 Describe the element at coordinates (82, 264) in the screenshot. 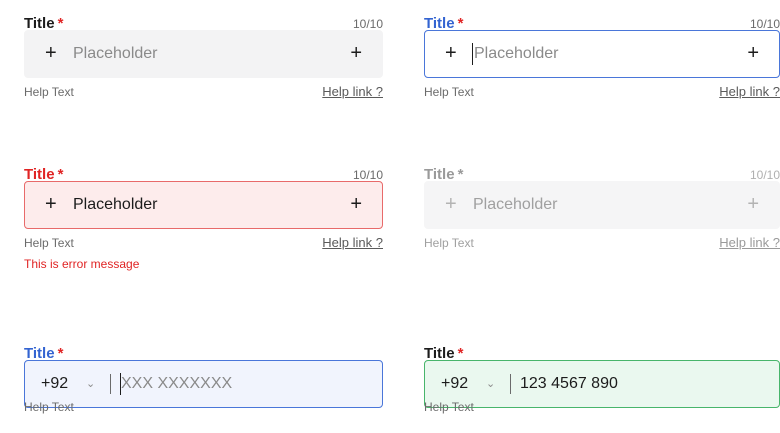

I see `error-message: This is error message` at that location.